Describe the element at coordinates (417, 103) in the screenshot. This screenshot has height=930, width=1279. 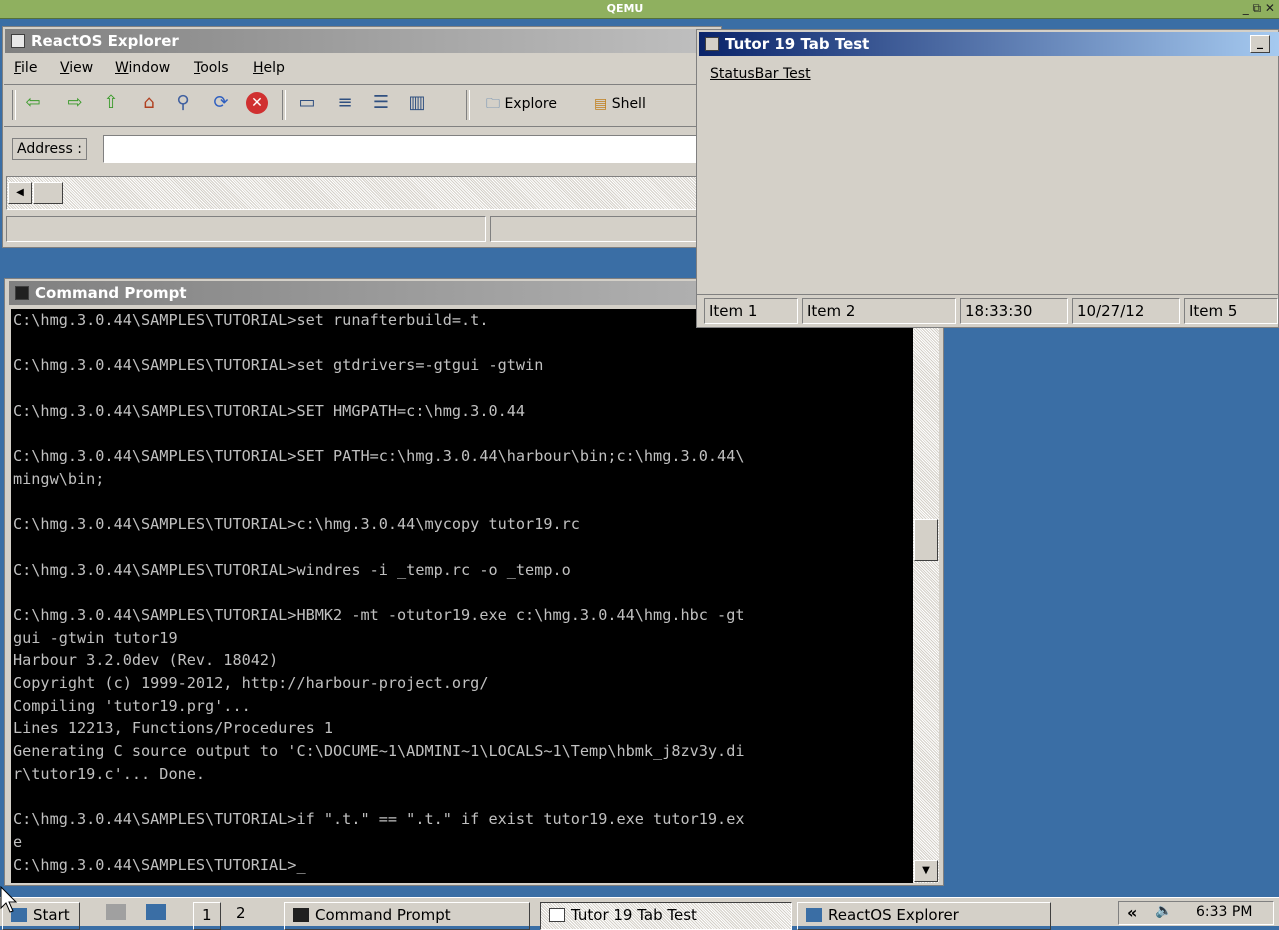
I see `view-icons-icon: ▥` at that location.